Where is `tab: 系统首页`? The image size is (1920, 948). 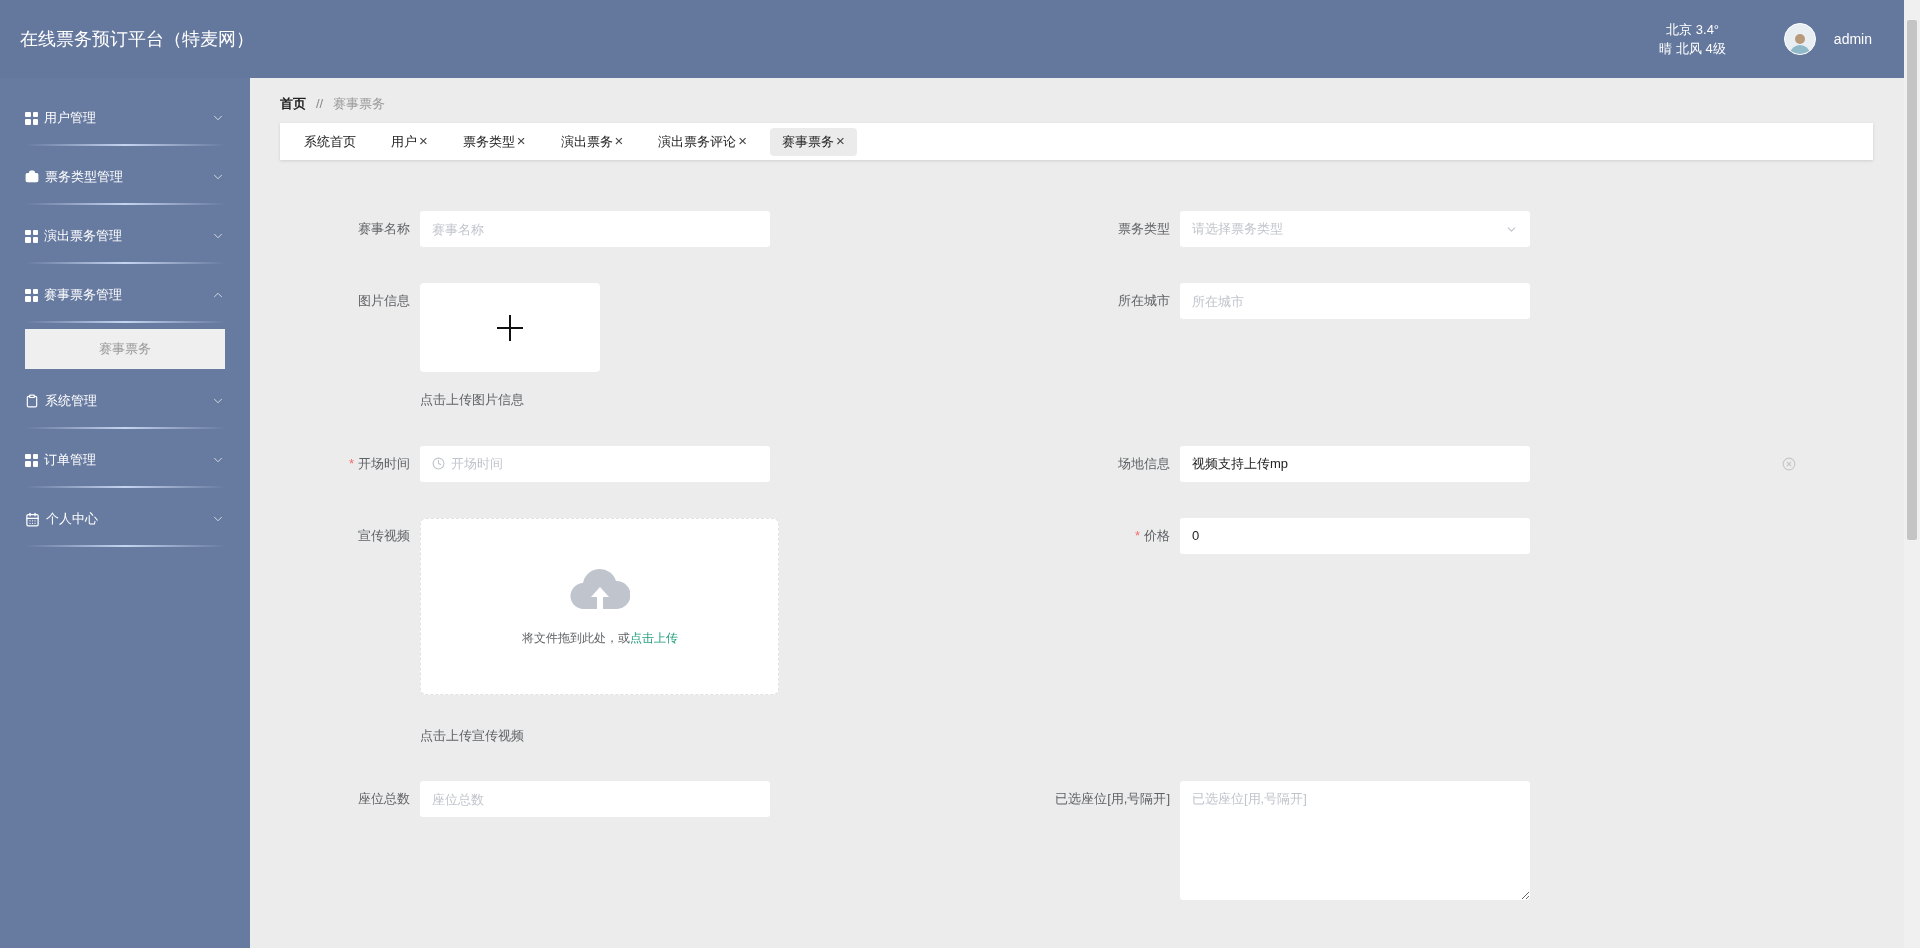
tab: 系统首页 is located at coordinates (330, 141).